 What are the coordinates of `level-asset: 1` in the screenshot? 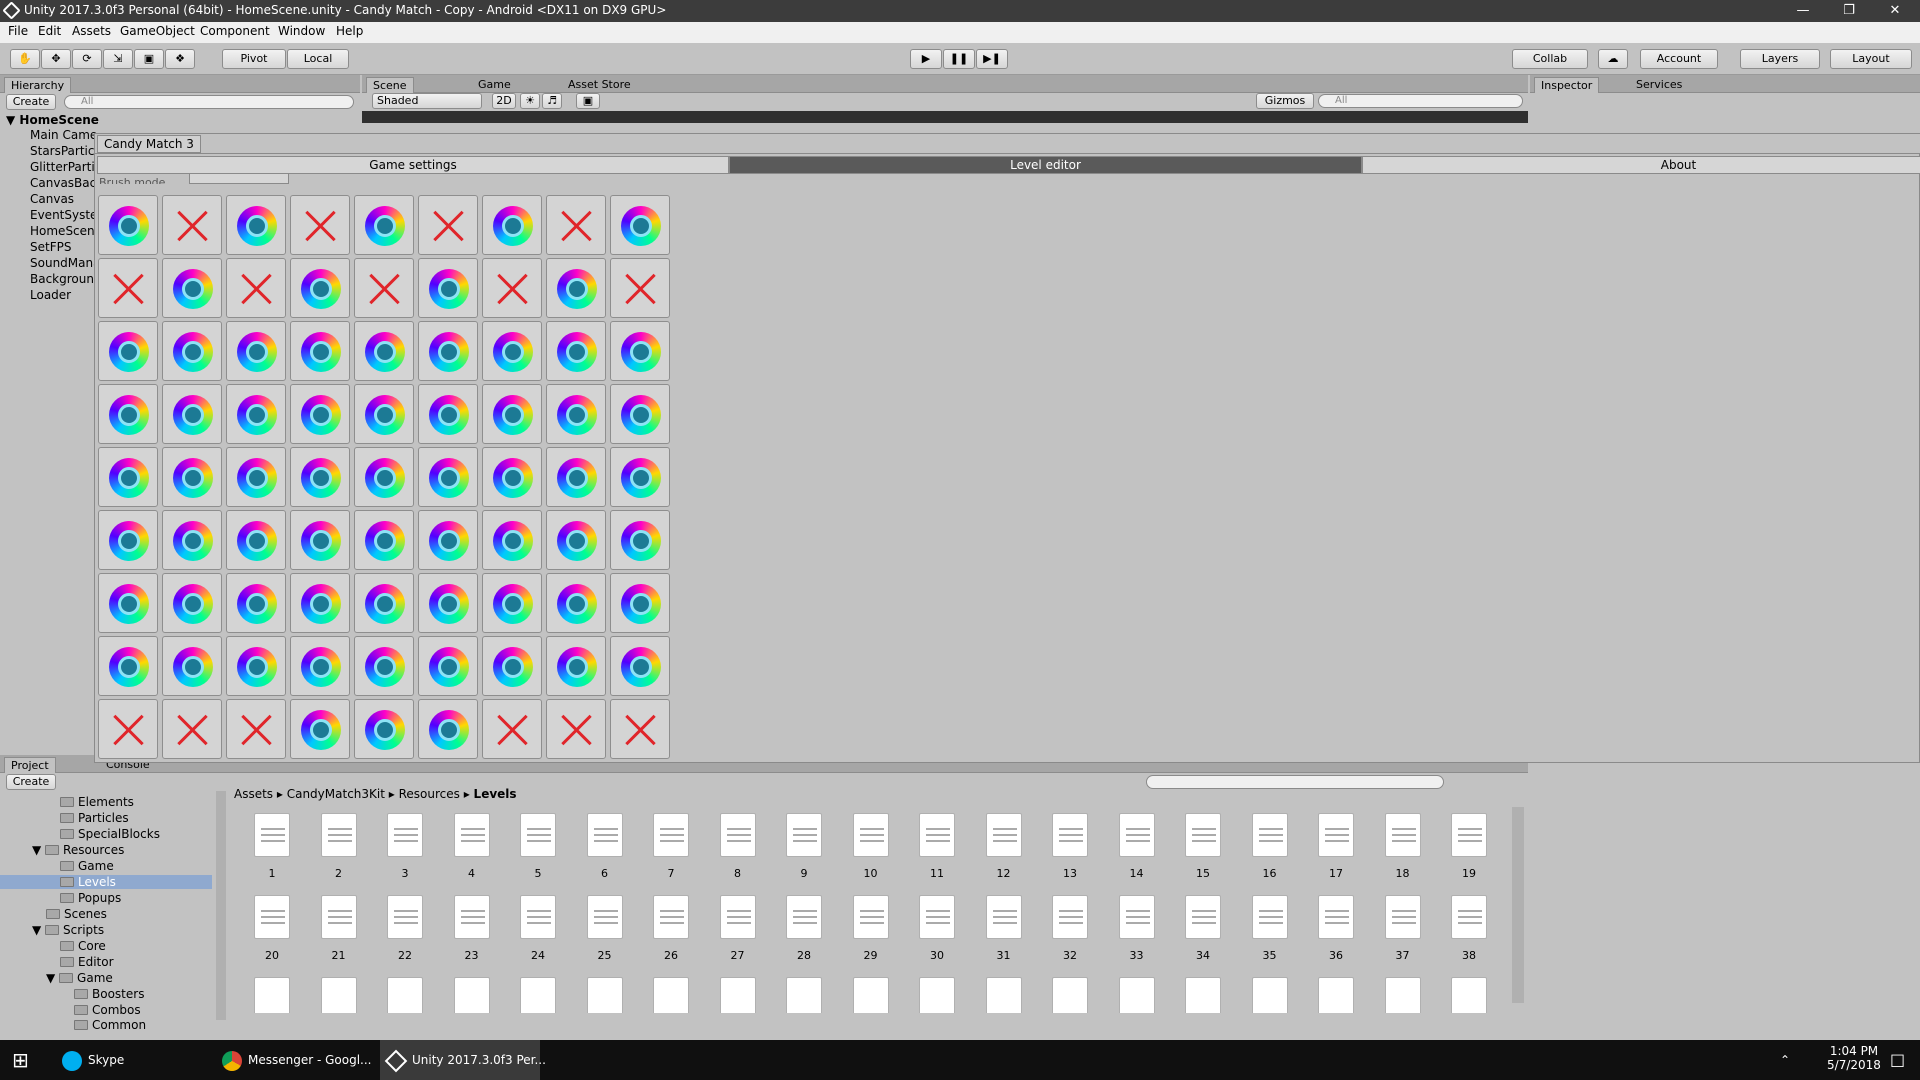 It's located at (269, 849).